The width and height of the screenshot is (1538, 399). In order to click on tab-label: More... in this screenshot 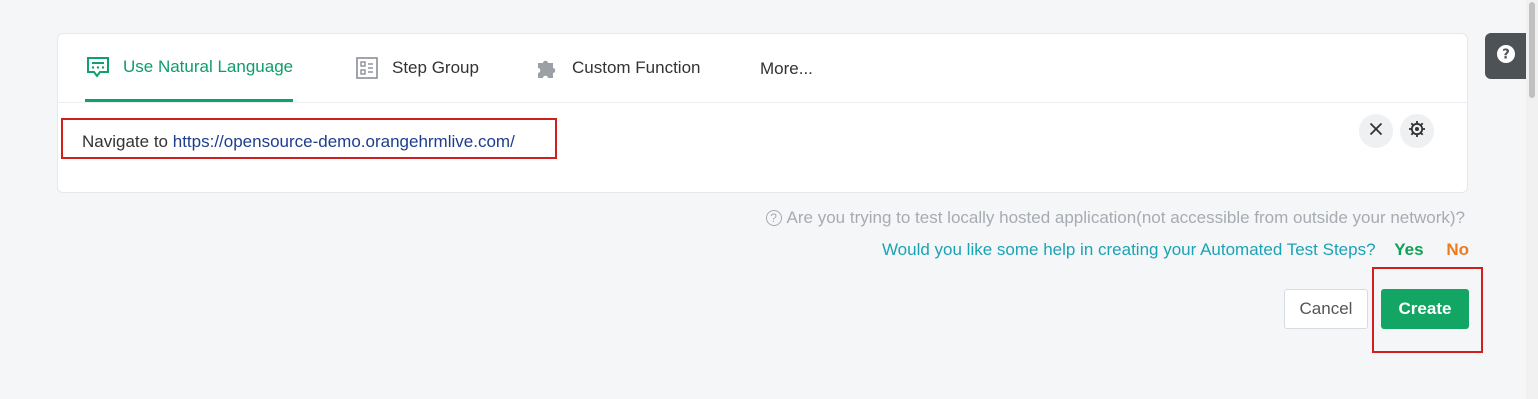, I will do `click(786, 68)`.